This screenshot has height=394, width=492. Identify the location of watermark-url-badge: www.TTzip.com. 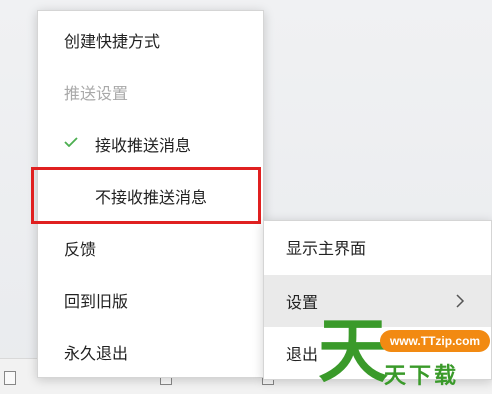
(435, 341).